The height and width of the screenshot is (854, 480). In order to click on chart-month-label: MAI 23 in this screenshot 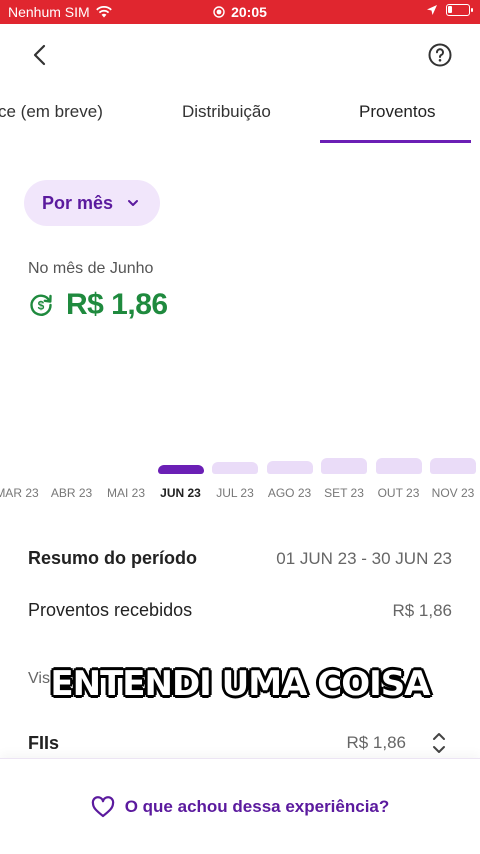, I will do `click(126, 493)`.